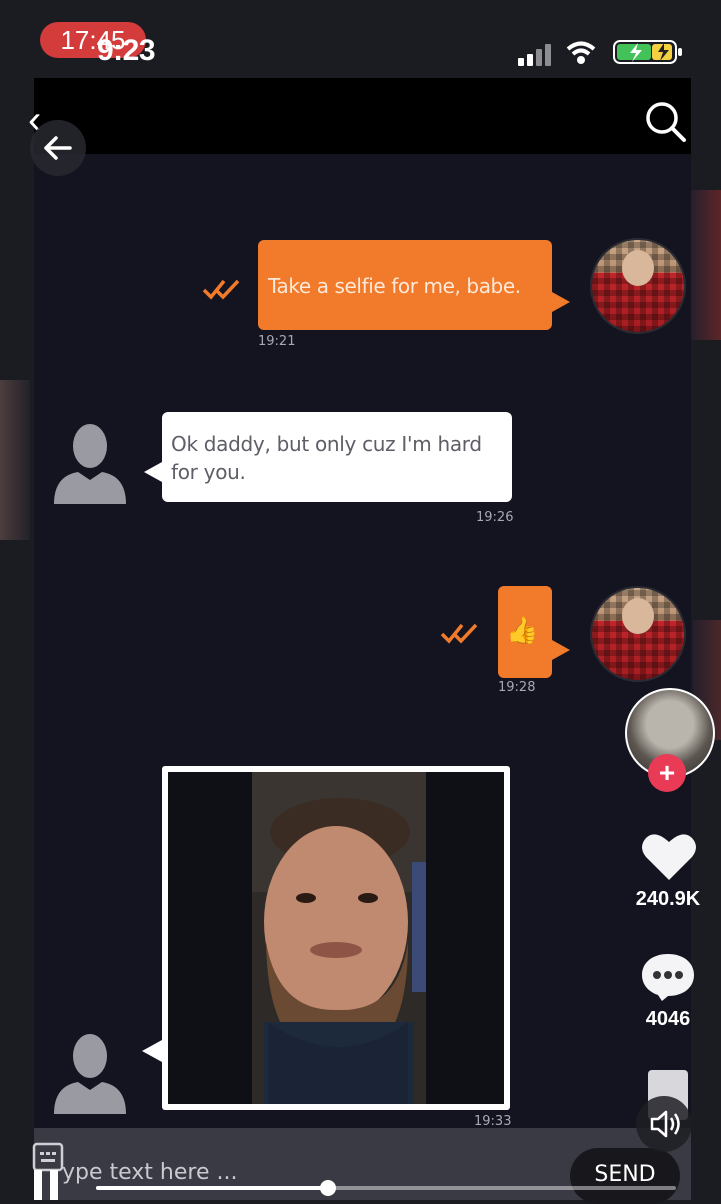  I want to click on status-clock: 9:23, so click(126, 50).